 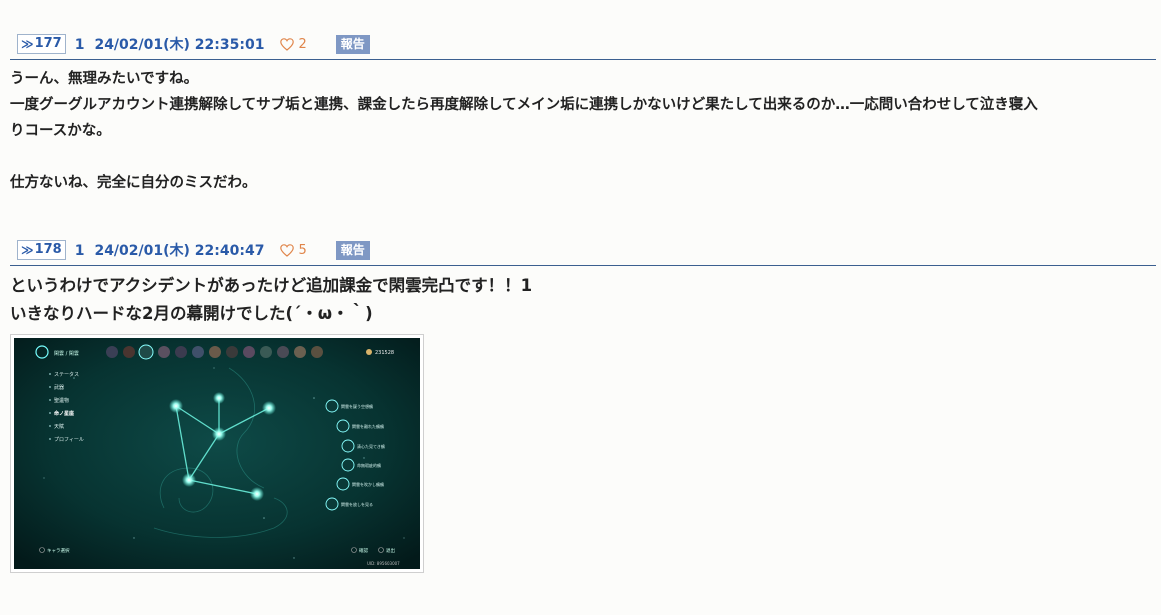 I want to click on svg-text: プロフィール, so click(x=69, y=440).